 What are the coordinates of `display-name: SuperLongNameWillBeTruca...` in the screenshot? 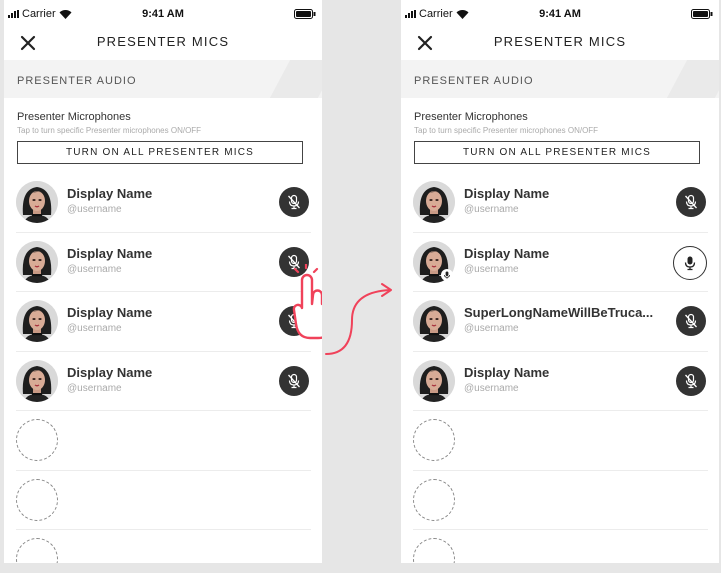 It's located at (559, 312).